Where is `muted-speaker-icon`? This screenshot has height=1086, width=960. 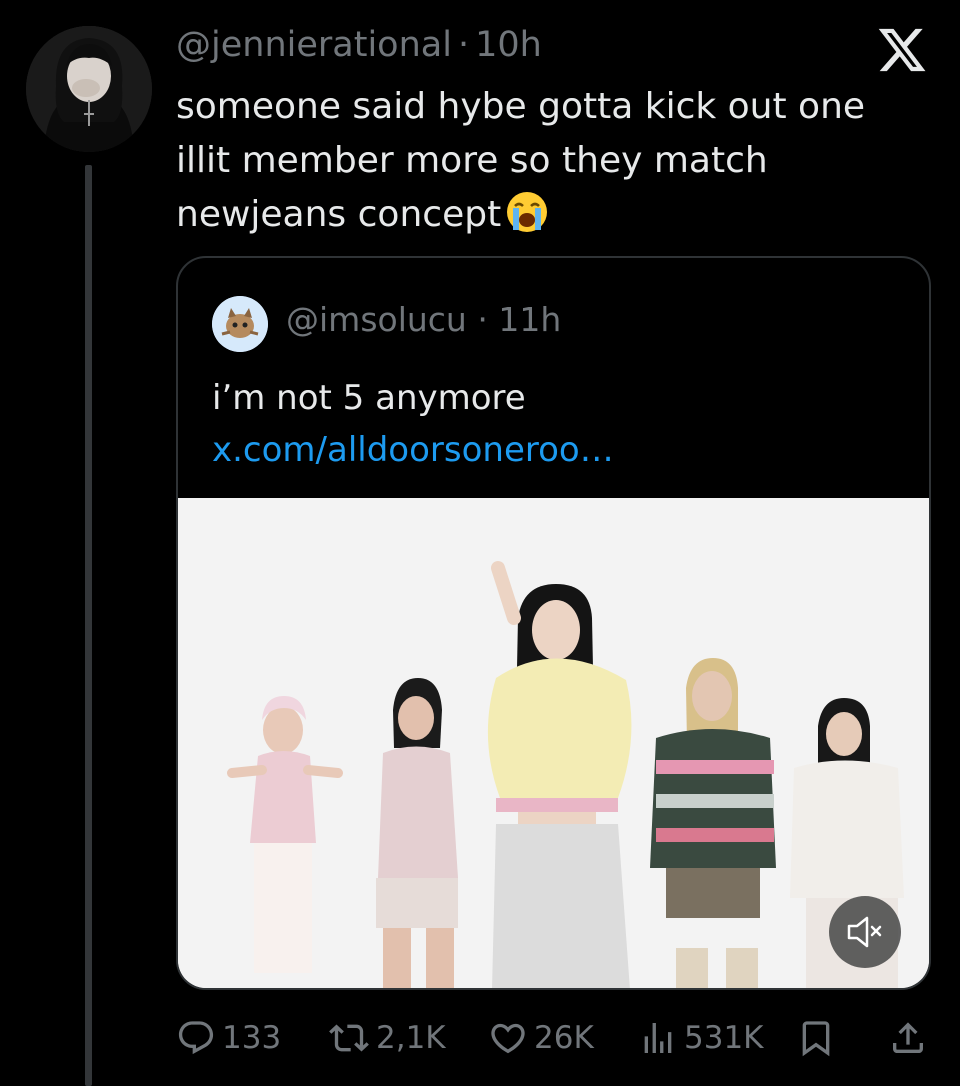
muted-speaker-icon is located at coordinates (864, 932).